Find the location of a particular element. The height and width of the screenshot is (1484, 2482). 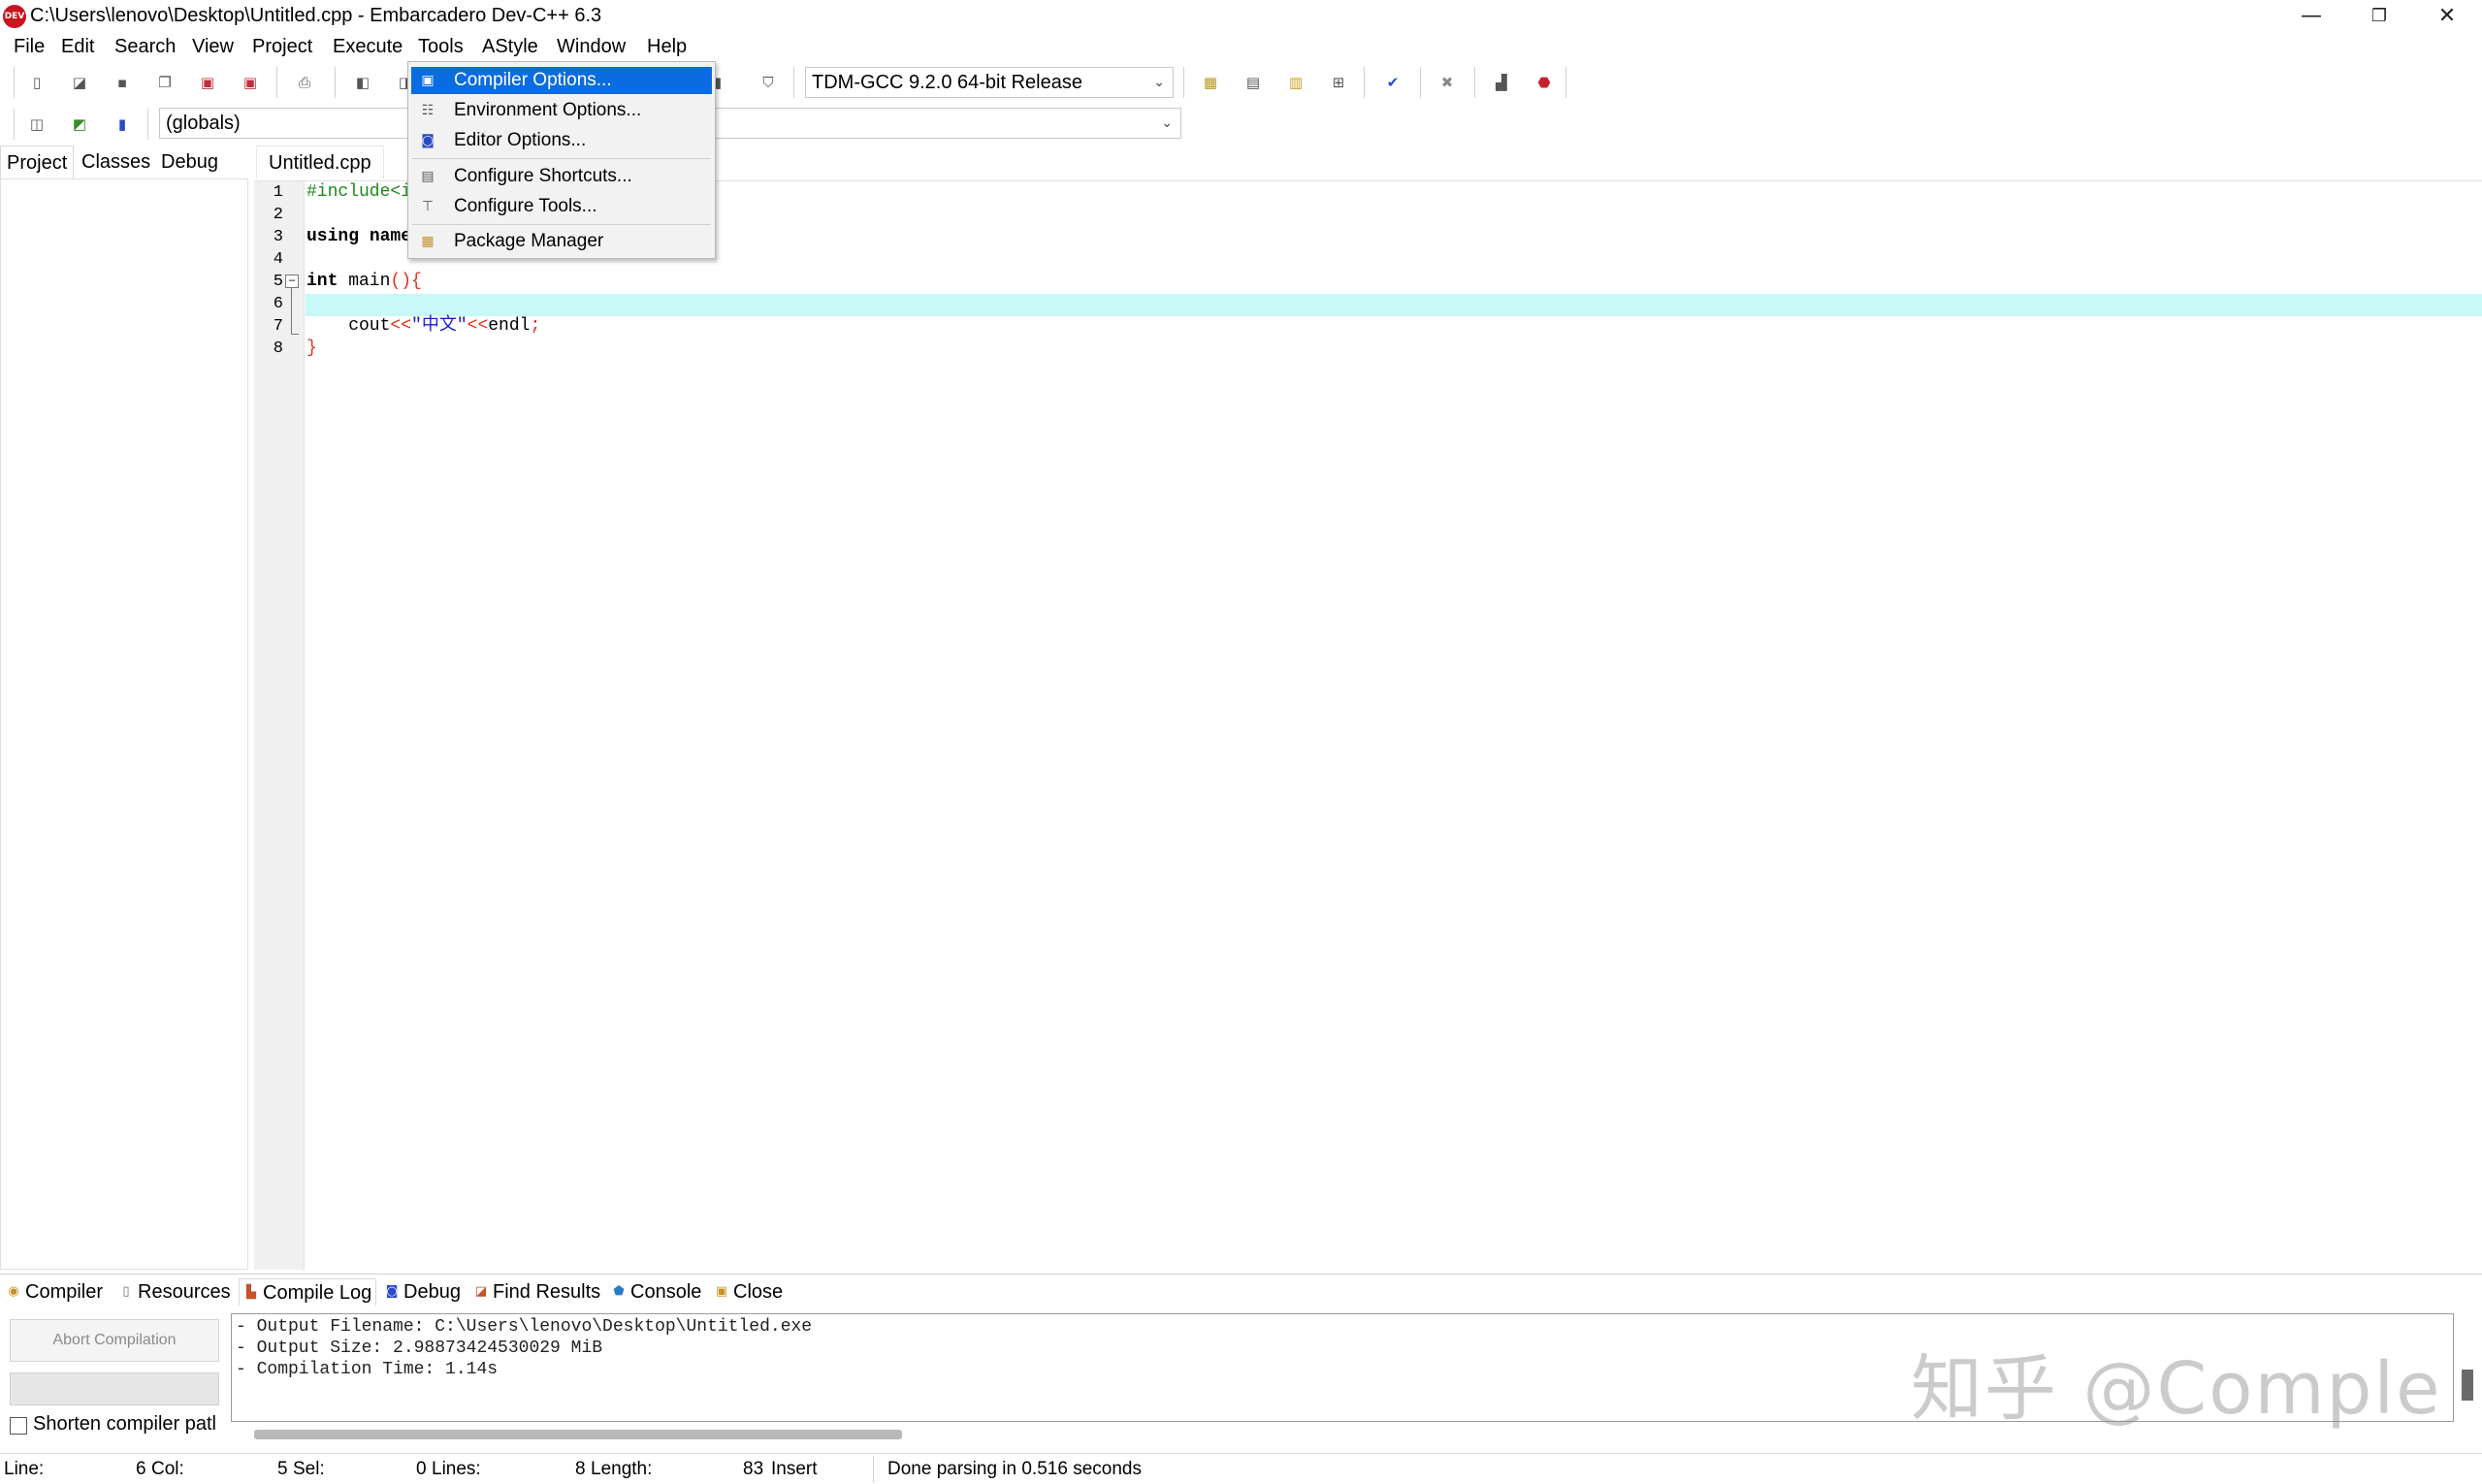

find-results-icon: ◪ is located at coordinates (481, 1291).